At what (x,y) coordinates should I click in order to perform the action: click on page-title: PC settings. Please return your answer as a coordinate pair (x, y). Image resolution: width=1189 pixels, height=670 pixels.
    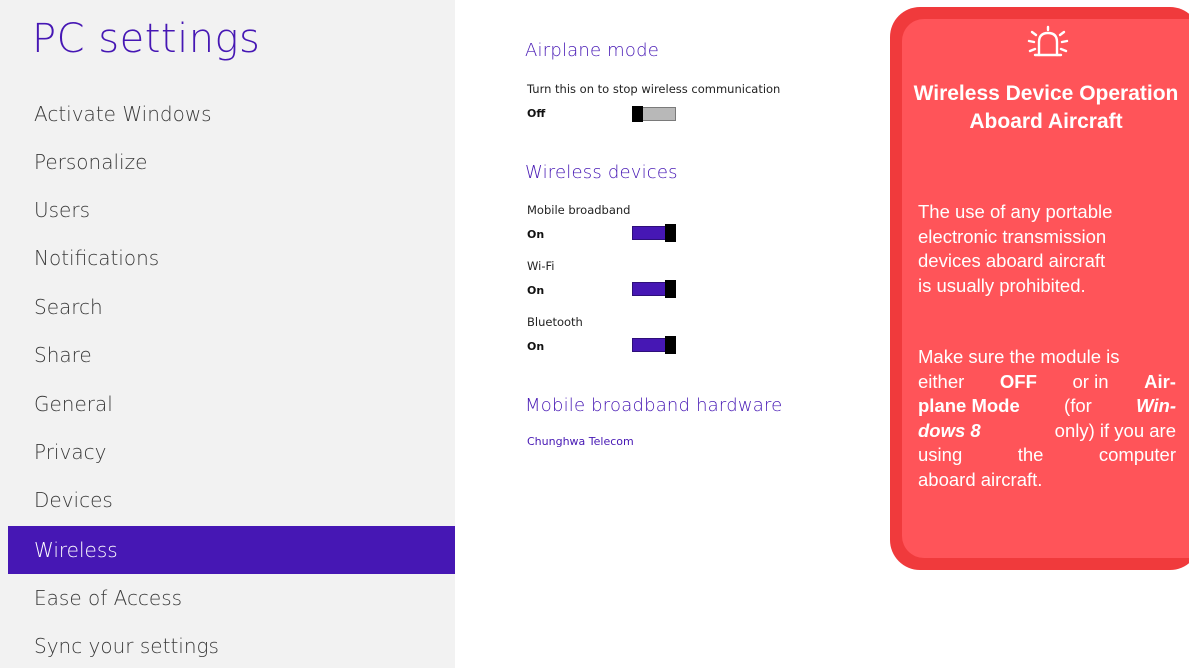
    Looking at the image, I should click on (146, 39).